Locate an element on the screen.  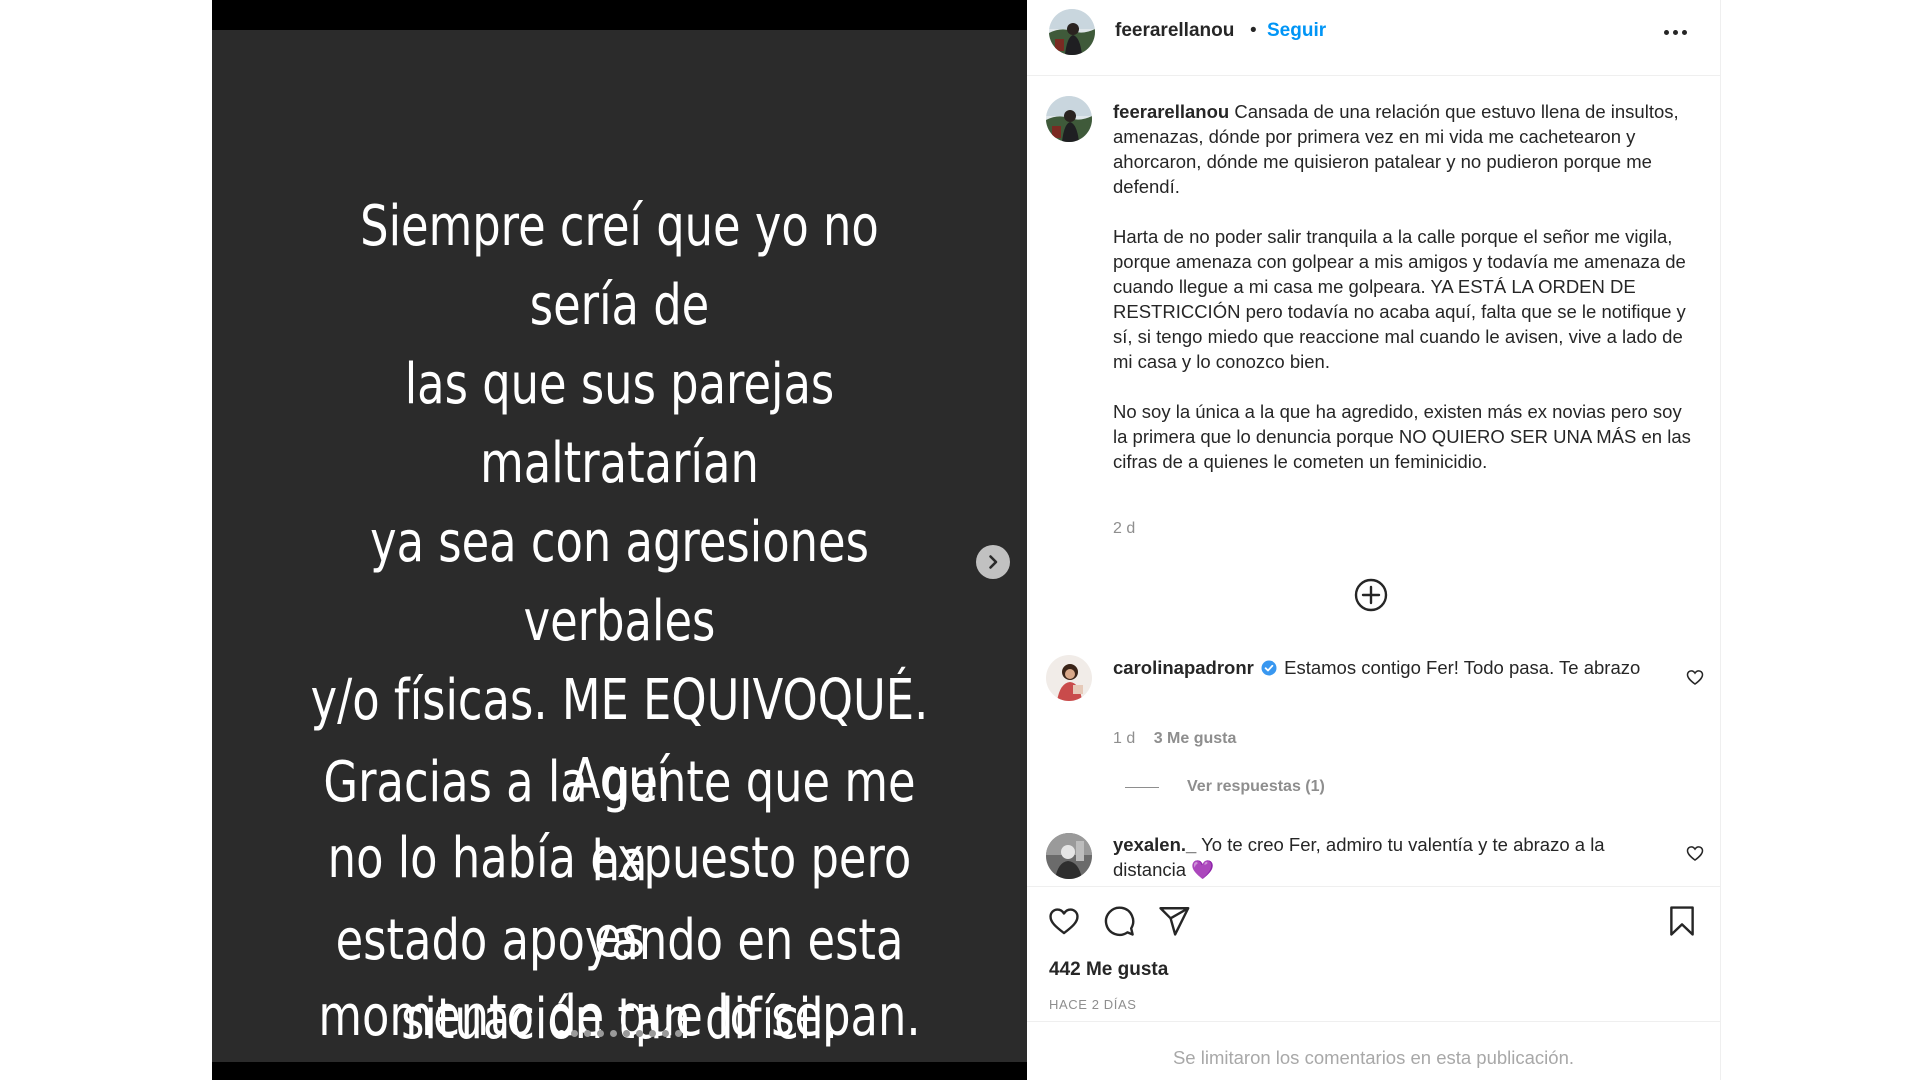
post-likes-count: 442 Me gusta is located at coordinates (1108, 970).